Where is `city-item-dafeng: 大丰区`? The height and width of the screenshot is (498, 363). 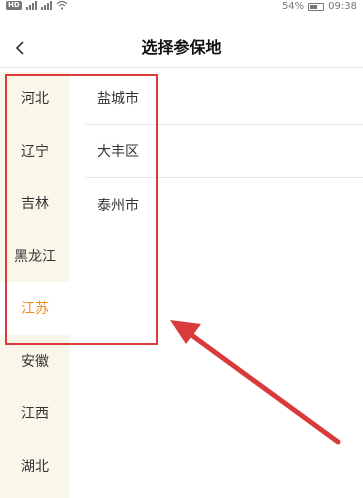 city-item-dafeng: 大丰区 is located at coordinates (224, 151).